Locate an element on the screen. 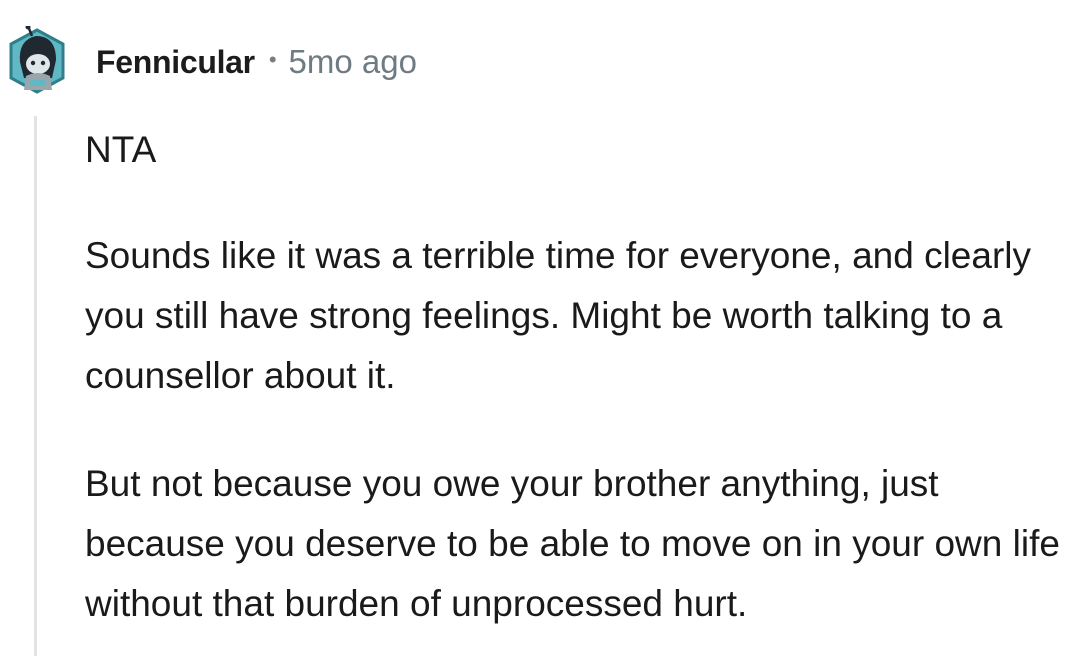  snoo-avatar-icon is located at coordinates (37, 60).